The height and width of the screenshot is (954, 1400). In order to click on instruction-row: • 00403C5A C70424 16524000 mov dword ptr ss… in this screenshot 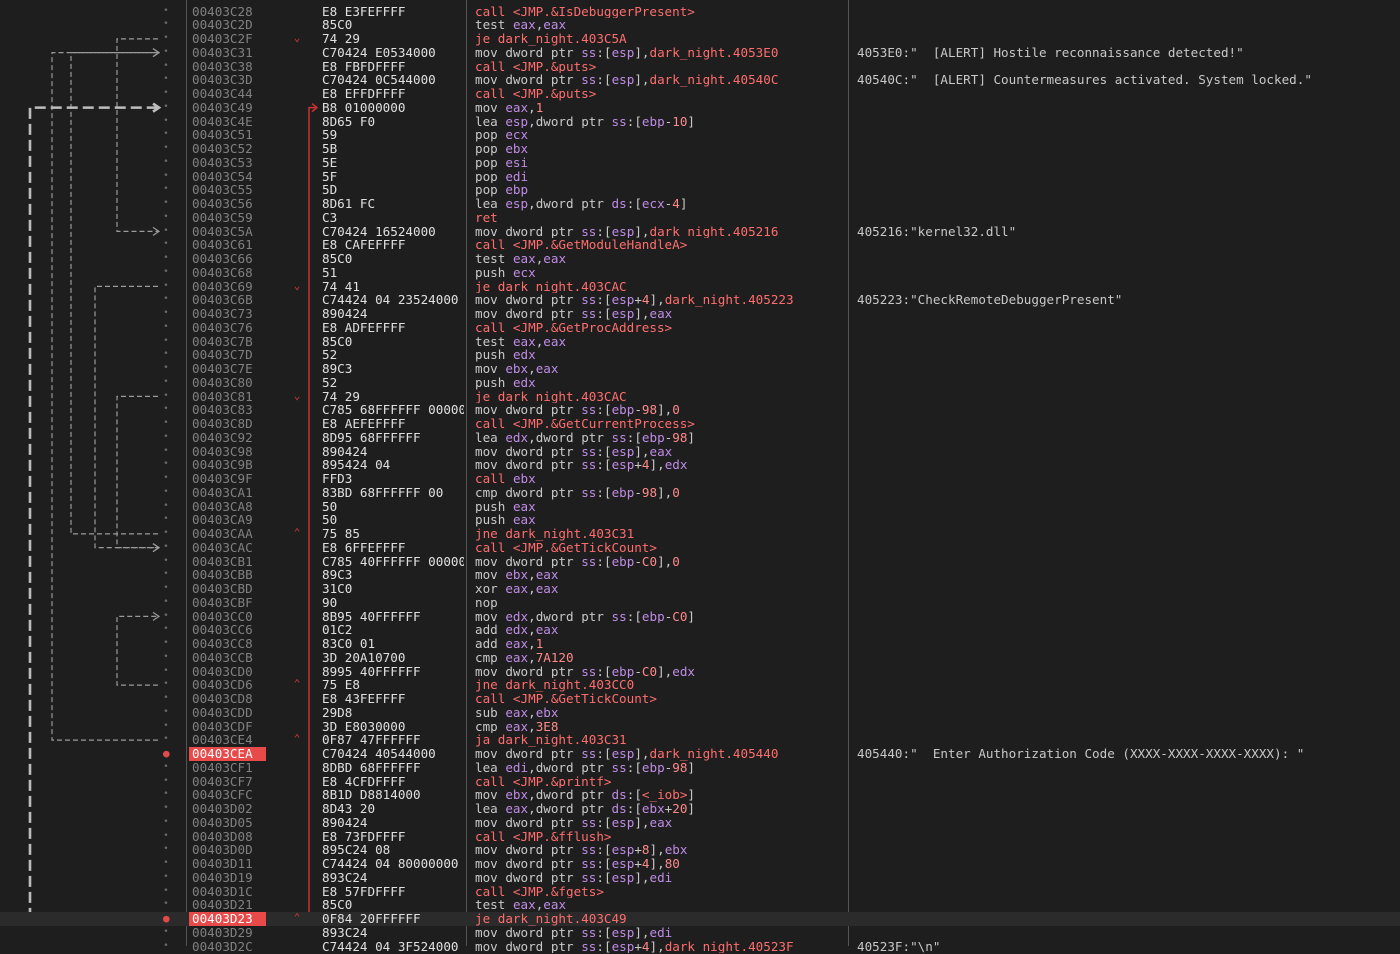, I will do `click(700, 231)`.